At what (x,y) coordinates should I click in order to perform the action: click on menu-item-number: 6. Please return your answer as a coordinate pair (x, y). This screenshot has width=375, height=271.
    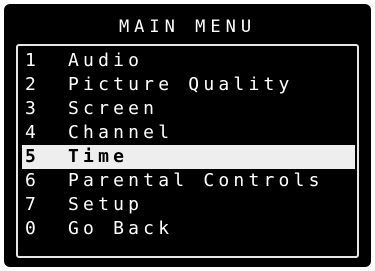
    Looking at the image, I should click on (33, 180).